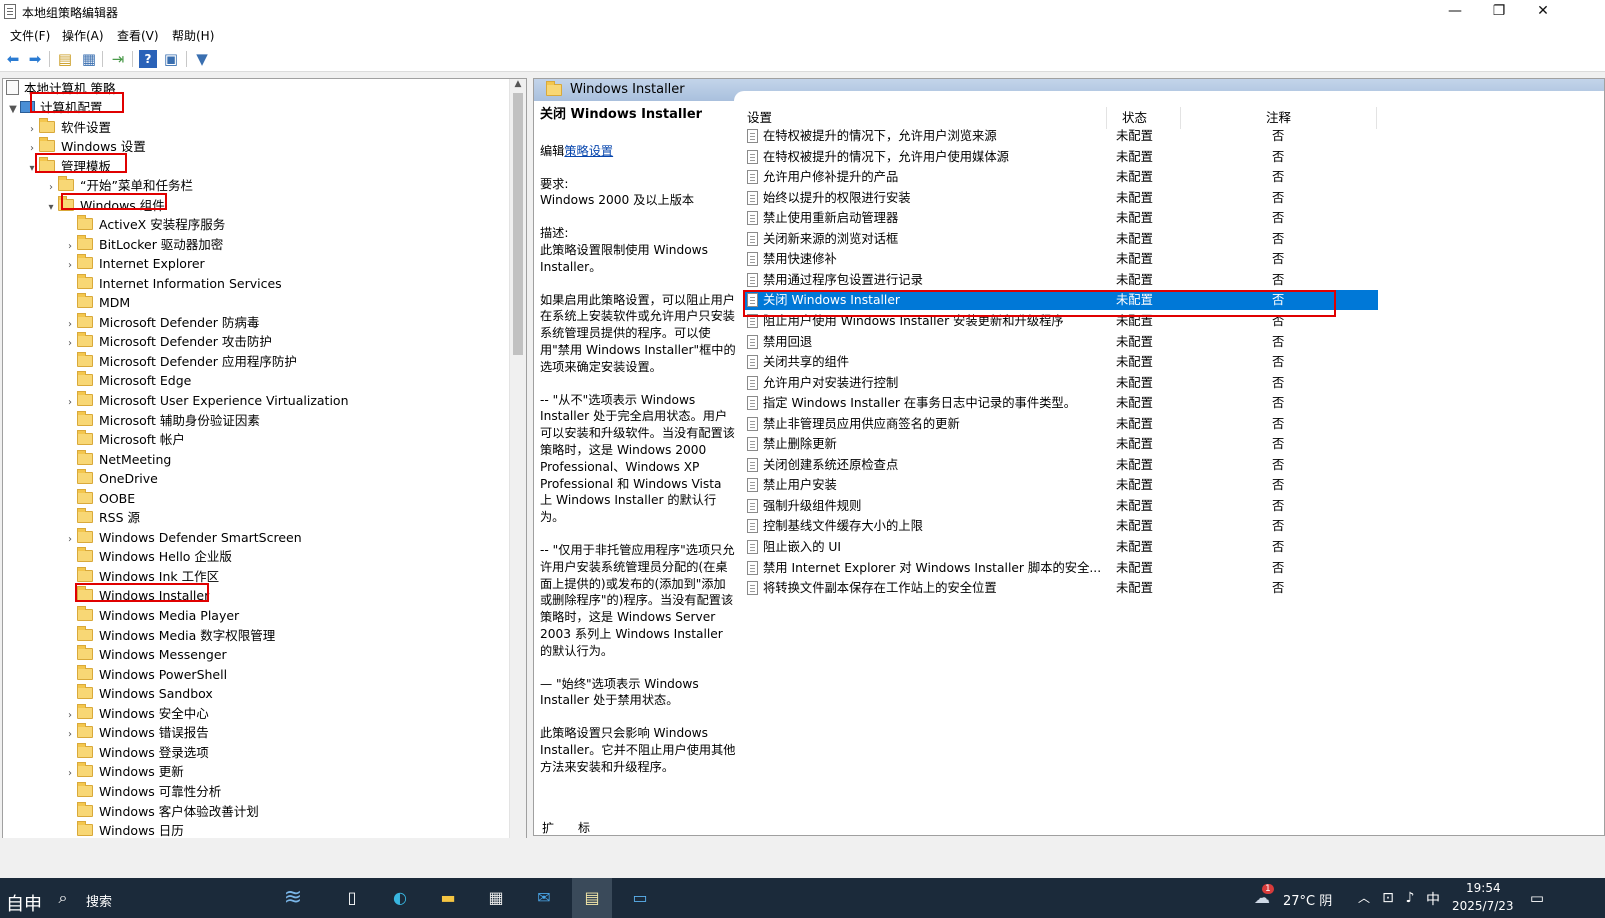 The width and height of the screenshot is (1605, 918). What do you see at coordinates (172, 283) in the screenshot?
I see `tree-item: Internet Information Services` at bounding box center [172, 283].